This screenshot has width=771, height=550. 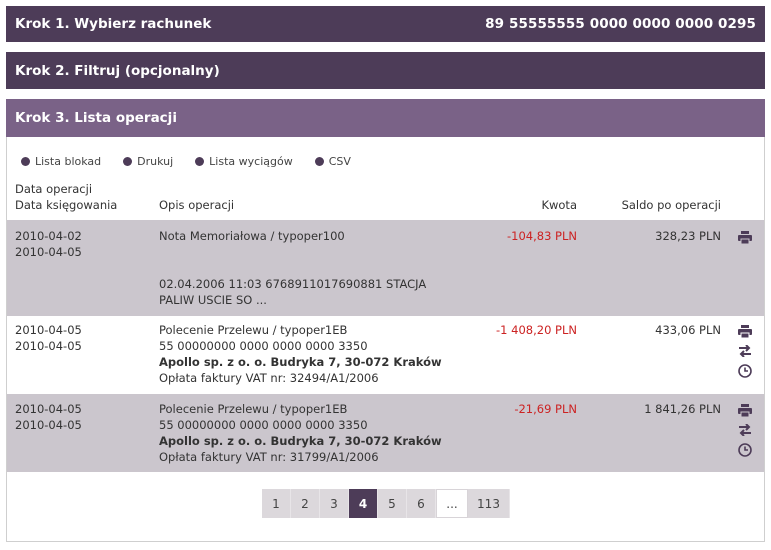 I want to click on action-lista-wyciagow: Lista wyciągów, so click(x=244, y=161).